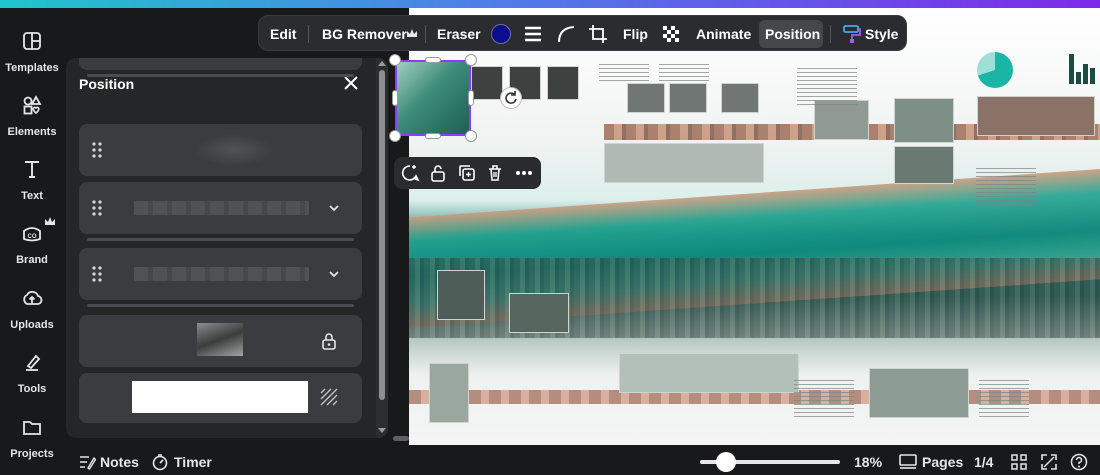 The image size is (1100, 475). What do you see at coordinates (495, 173) in the screenshot?
I see `trash-icon` at bounding box center [495, 173].